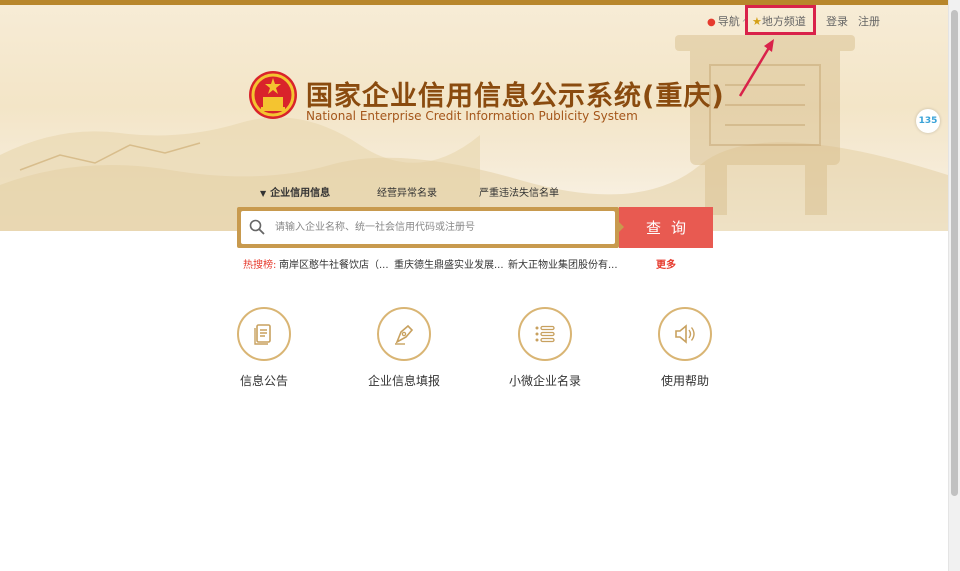 Image resolution: width=960 pixels, height=571 pixels. Describe the element at coordinates (260, 265) in the screenshot. I see `hot-search-label: 热搜榜:` at that location.